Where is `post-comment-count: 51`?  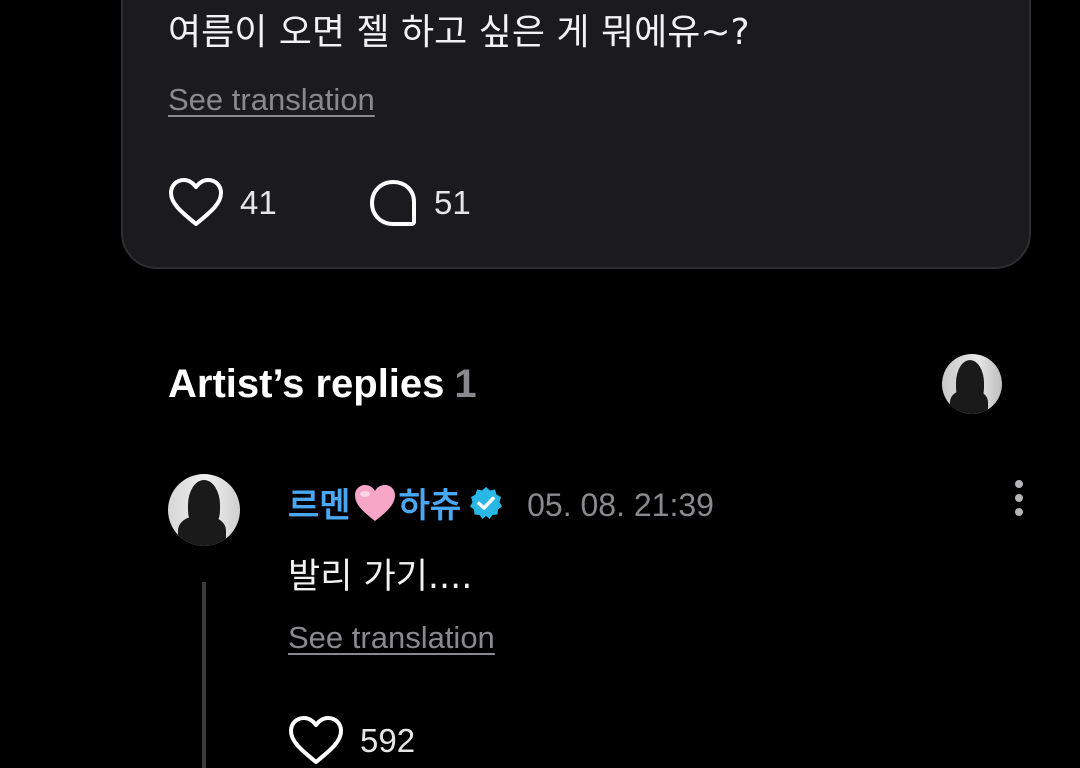
post-comment-count: 51 is located at coordinates (452, 202).